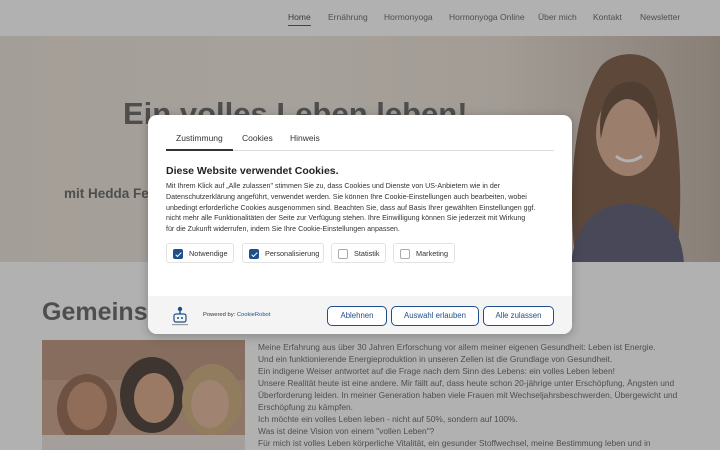 Image resolution: width=720 pixels, height=450 pixels. I want to click on powered-by-text: Powered by: CookieRobot, so click(236, 315).